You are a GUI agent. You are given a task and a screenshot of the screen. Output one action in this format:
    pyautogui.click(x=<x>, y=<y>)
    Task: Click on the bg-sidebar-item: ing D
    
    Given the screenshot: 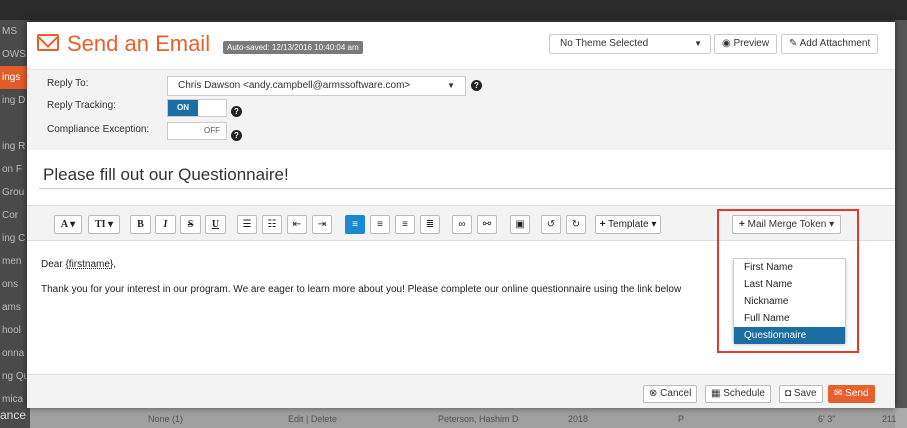 What is the action you would take?
    pyautogui.click(x=14, y=100)
    